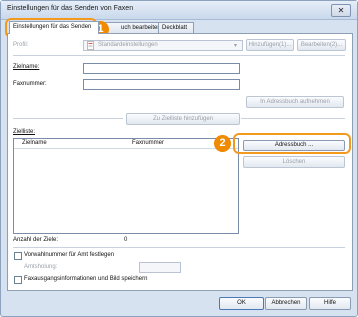 Image resolution: width=358 pixels, height=317 pixels. I want to click on ok-button: OK, so click(241, 303).